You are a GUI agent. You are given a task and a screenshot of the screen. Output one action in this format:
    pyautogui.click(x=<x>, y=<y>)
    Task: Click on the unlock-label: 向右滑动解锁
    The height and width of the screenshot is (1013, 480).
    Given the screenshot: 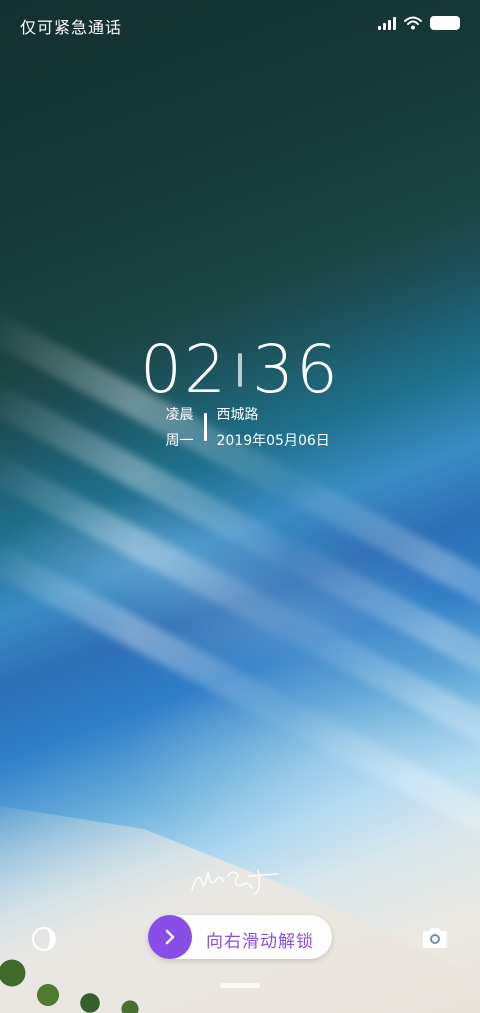 What is the action you would take?
    pyautogui.click(x=260, y=942)
    